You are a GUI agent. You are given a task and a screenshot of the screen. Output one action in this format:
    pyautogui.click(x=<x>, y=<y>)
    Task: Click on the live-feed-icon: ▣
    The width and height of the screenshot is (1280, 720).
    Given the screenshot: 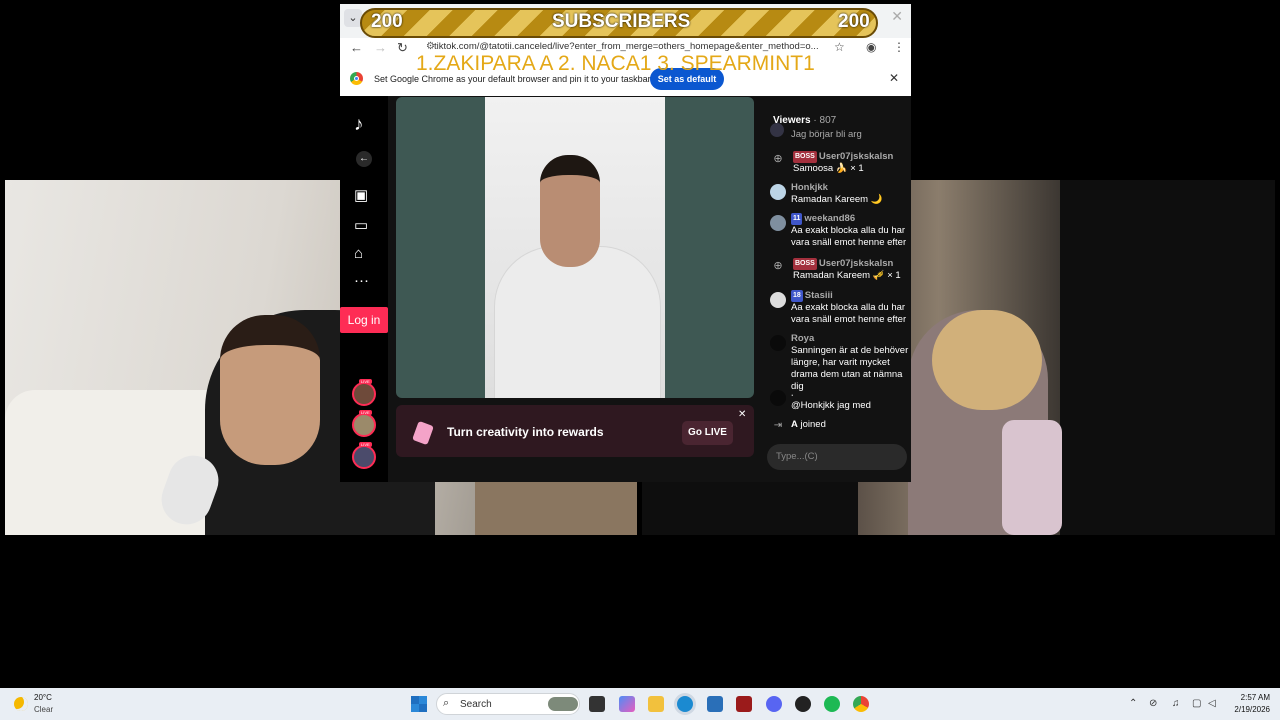 What is the action you would take?
    pyautogui.click(x=361, y=195)
    